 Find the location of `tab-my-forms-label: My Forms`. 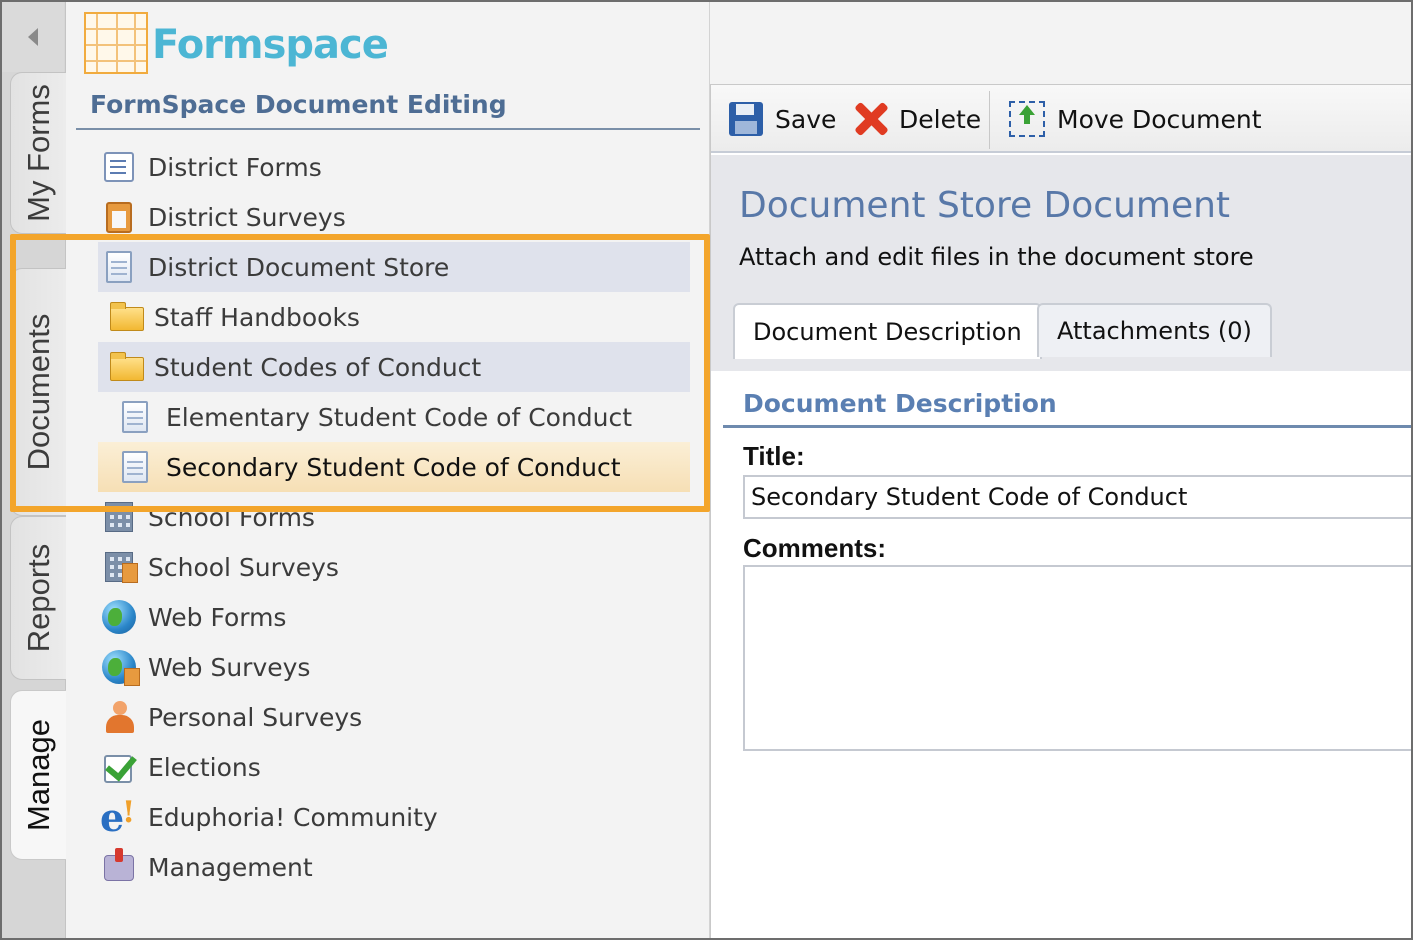

tab-my-forms-label: My Forms is located at coordinates (38, 153).